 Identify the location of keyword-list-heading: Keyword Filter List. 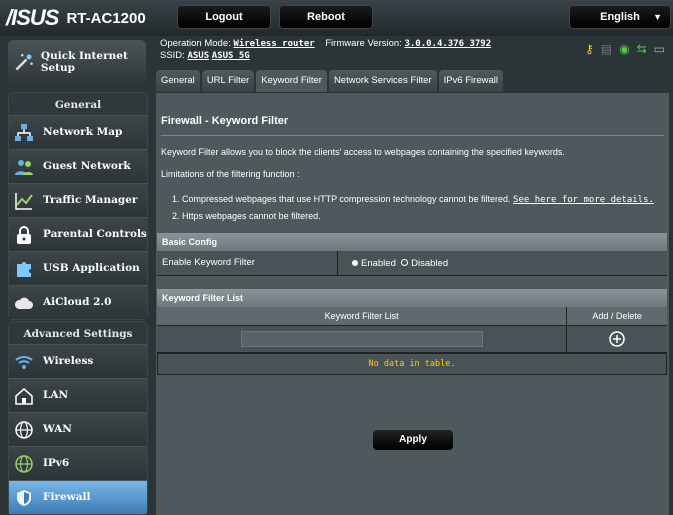
(412, 298).